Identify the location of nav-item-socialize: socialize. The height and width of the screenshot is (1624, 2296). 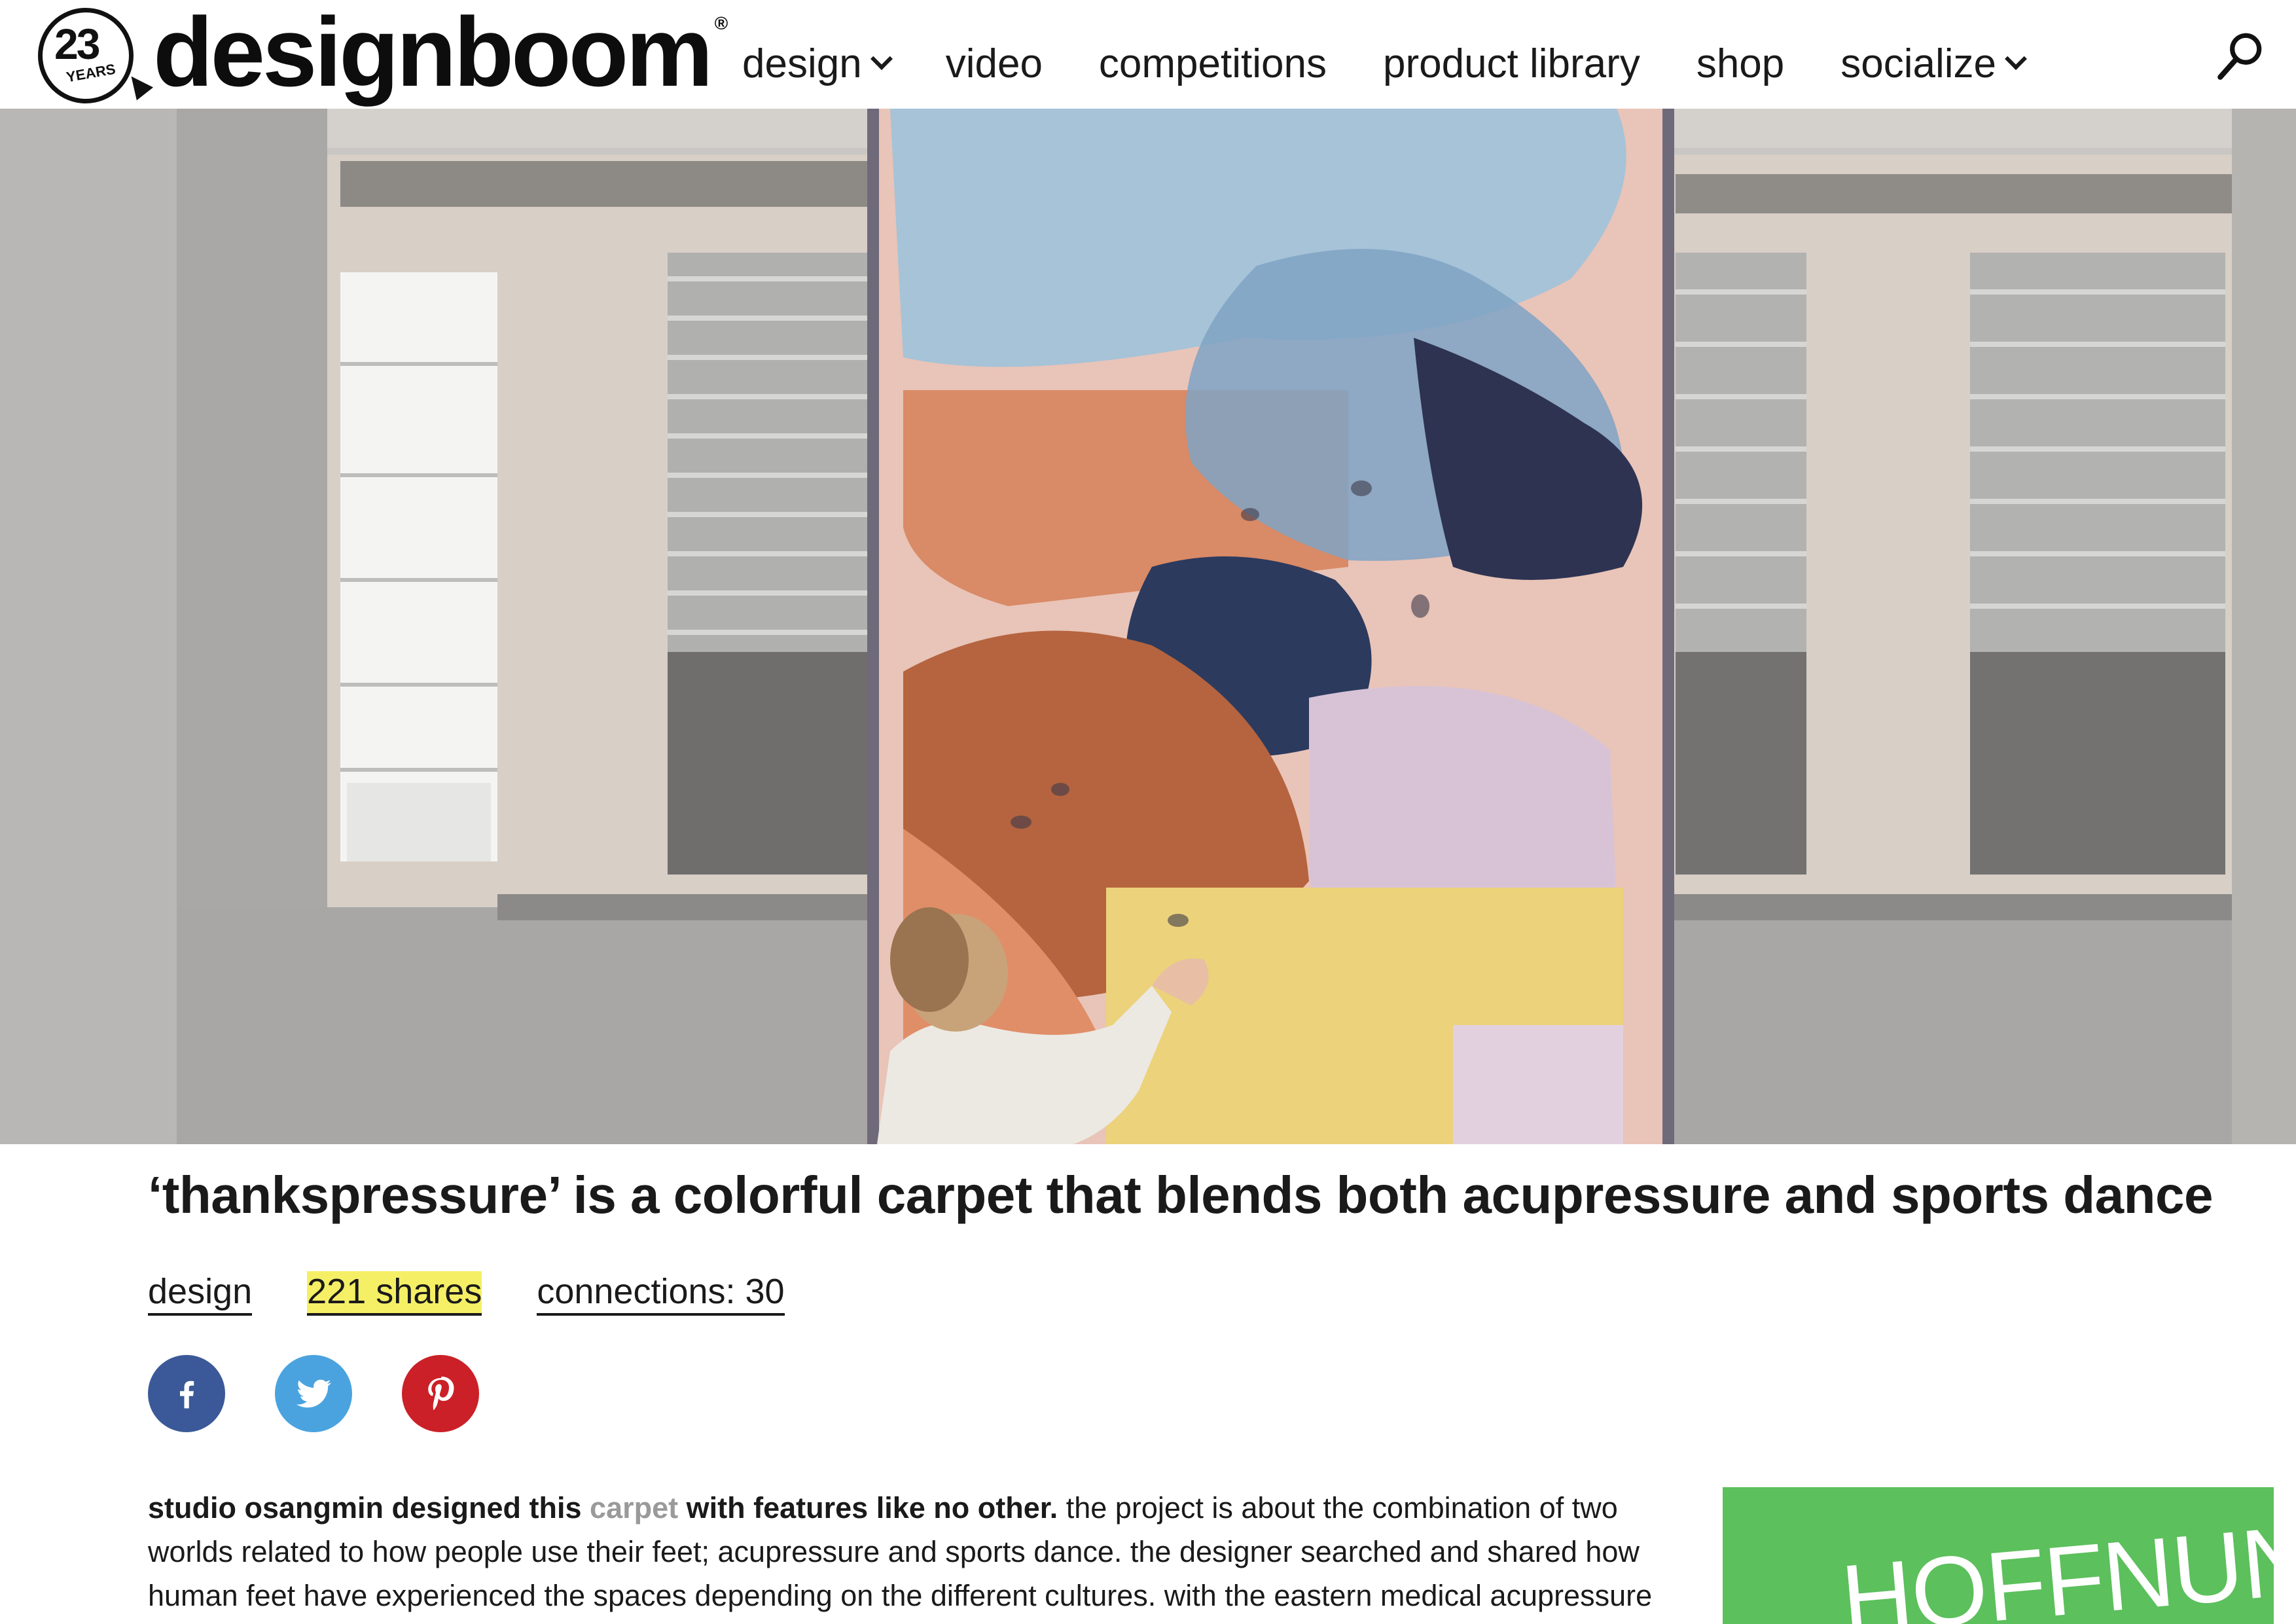
(1934, 64).